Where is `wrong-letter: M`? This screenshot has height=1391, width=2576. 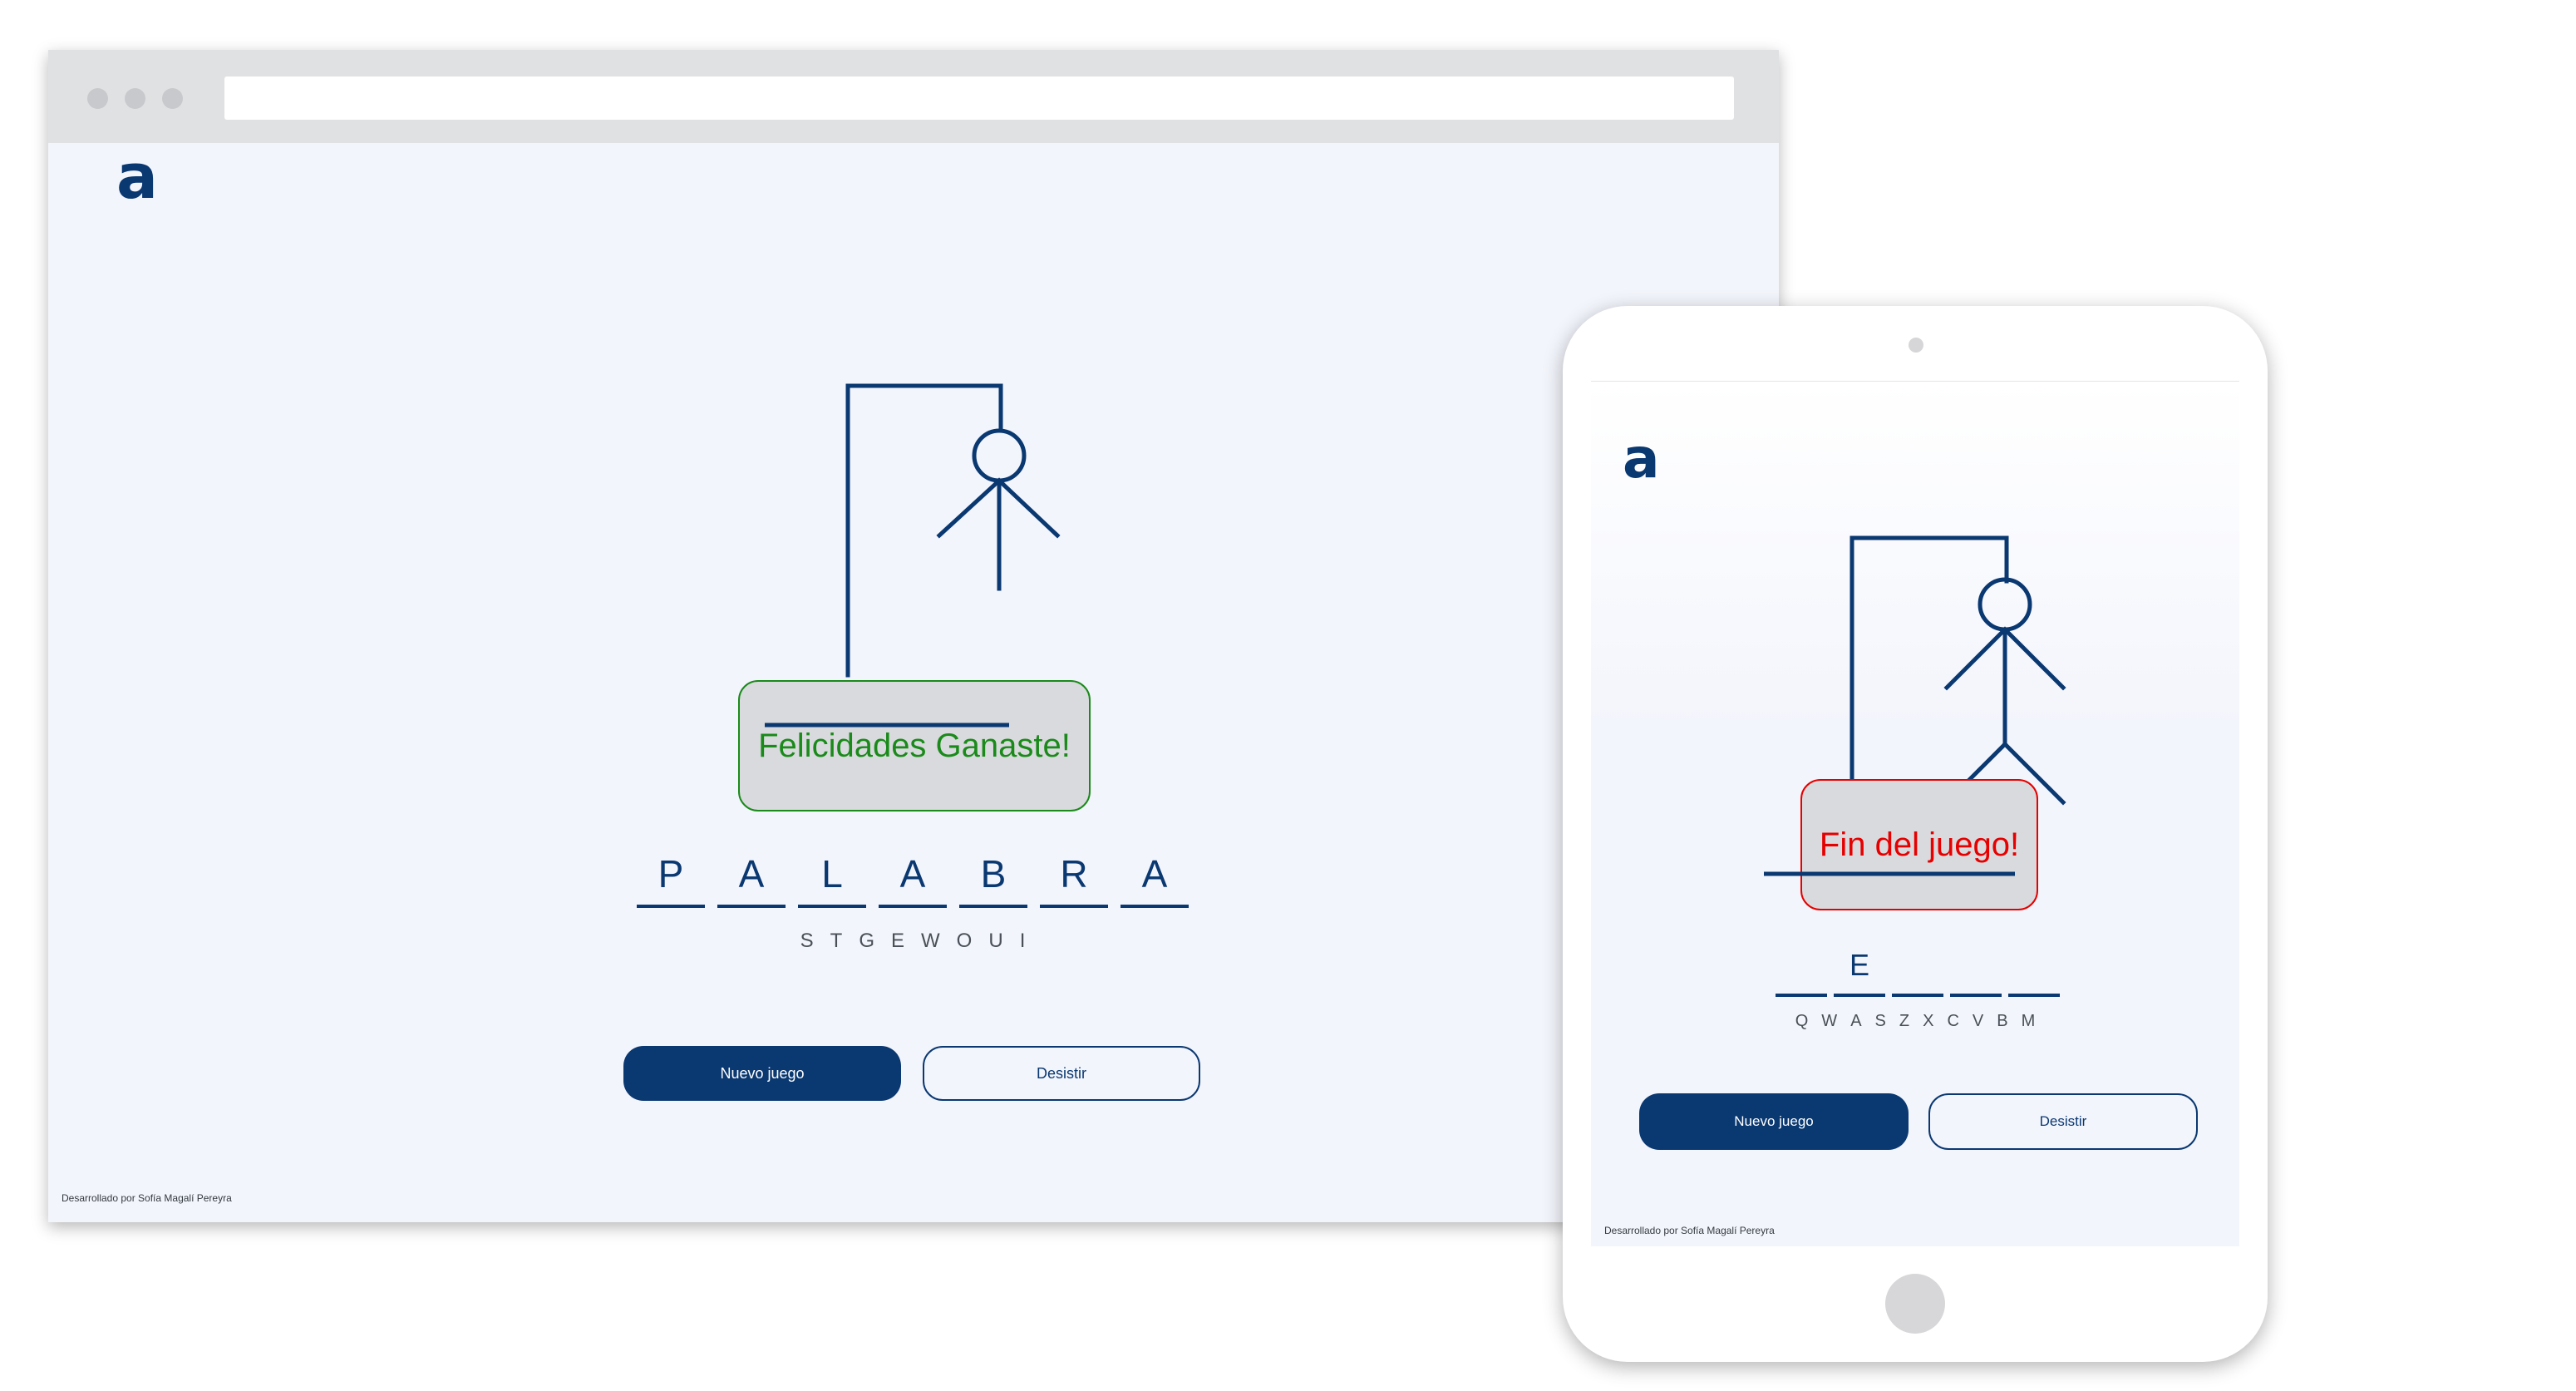
wrong-letter: M is located at coordinates (2028, 1021).